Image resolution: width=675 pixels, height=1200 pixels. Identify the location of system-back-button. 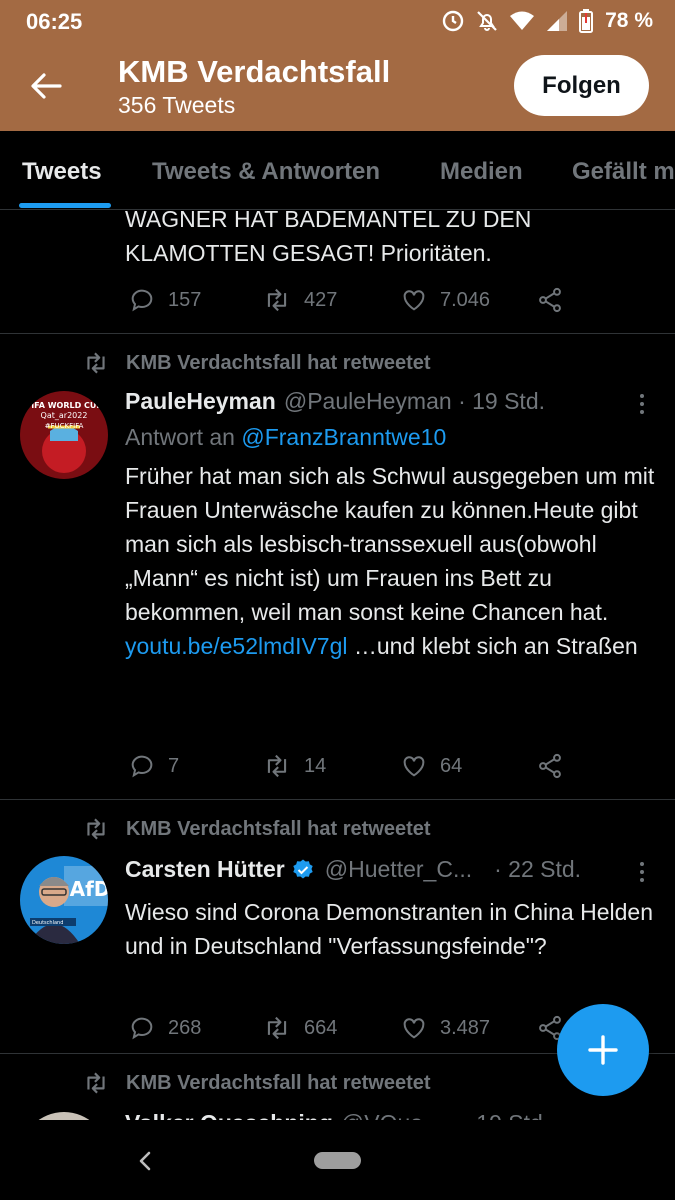
(145, 1161).